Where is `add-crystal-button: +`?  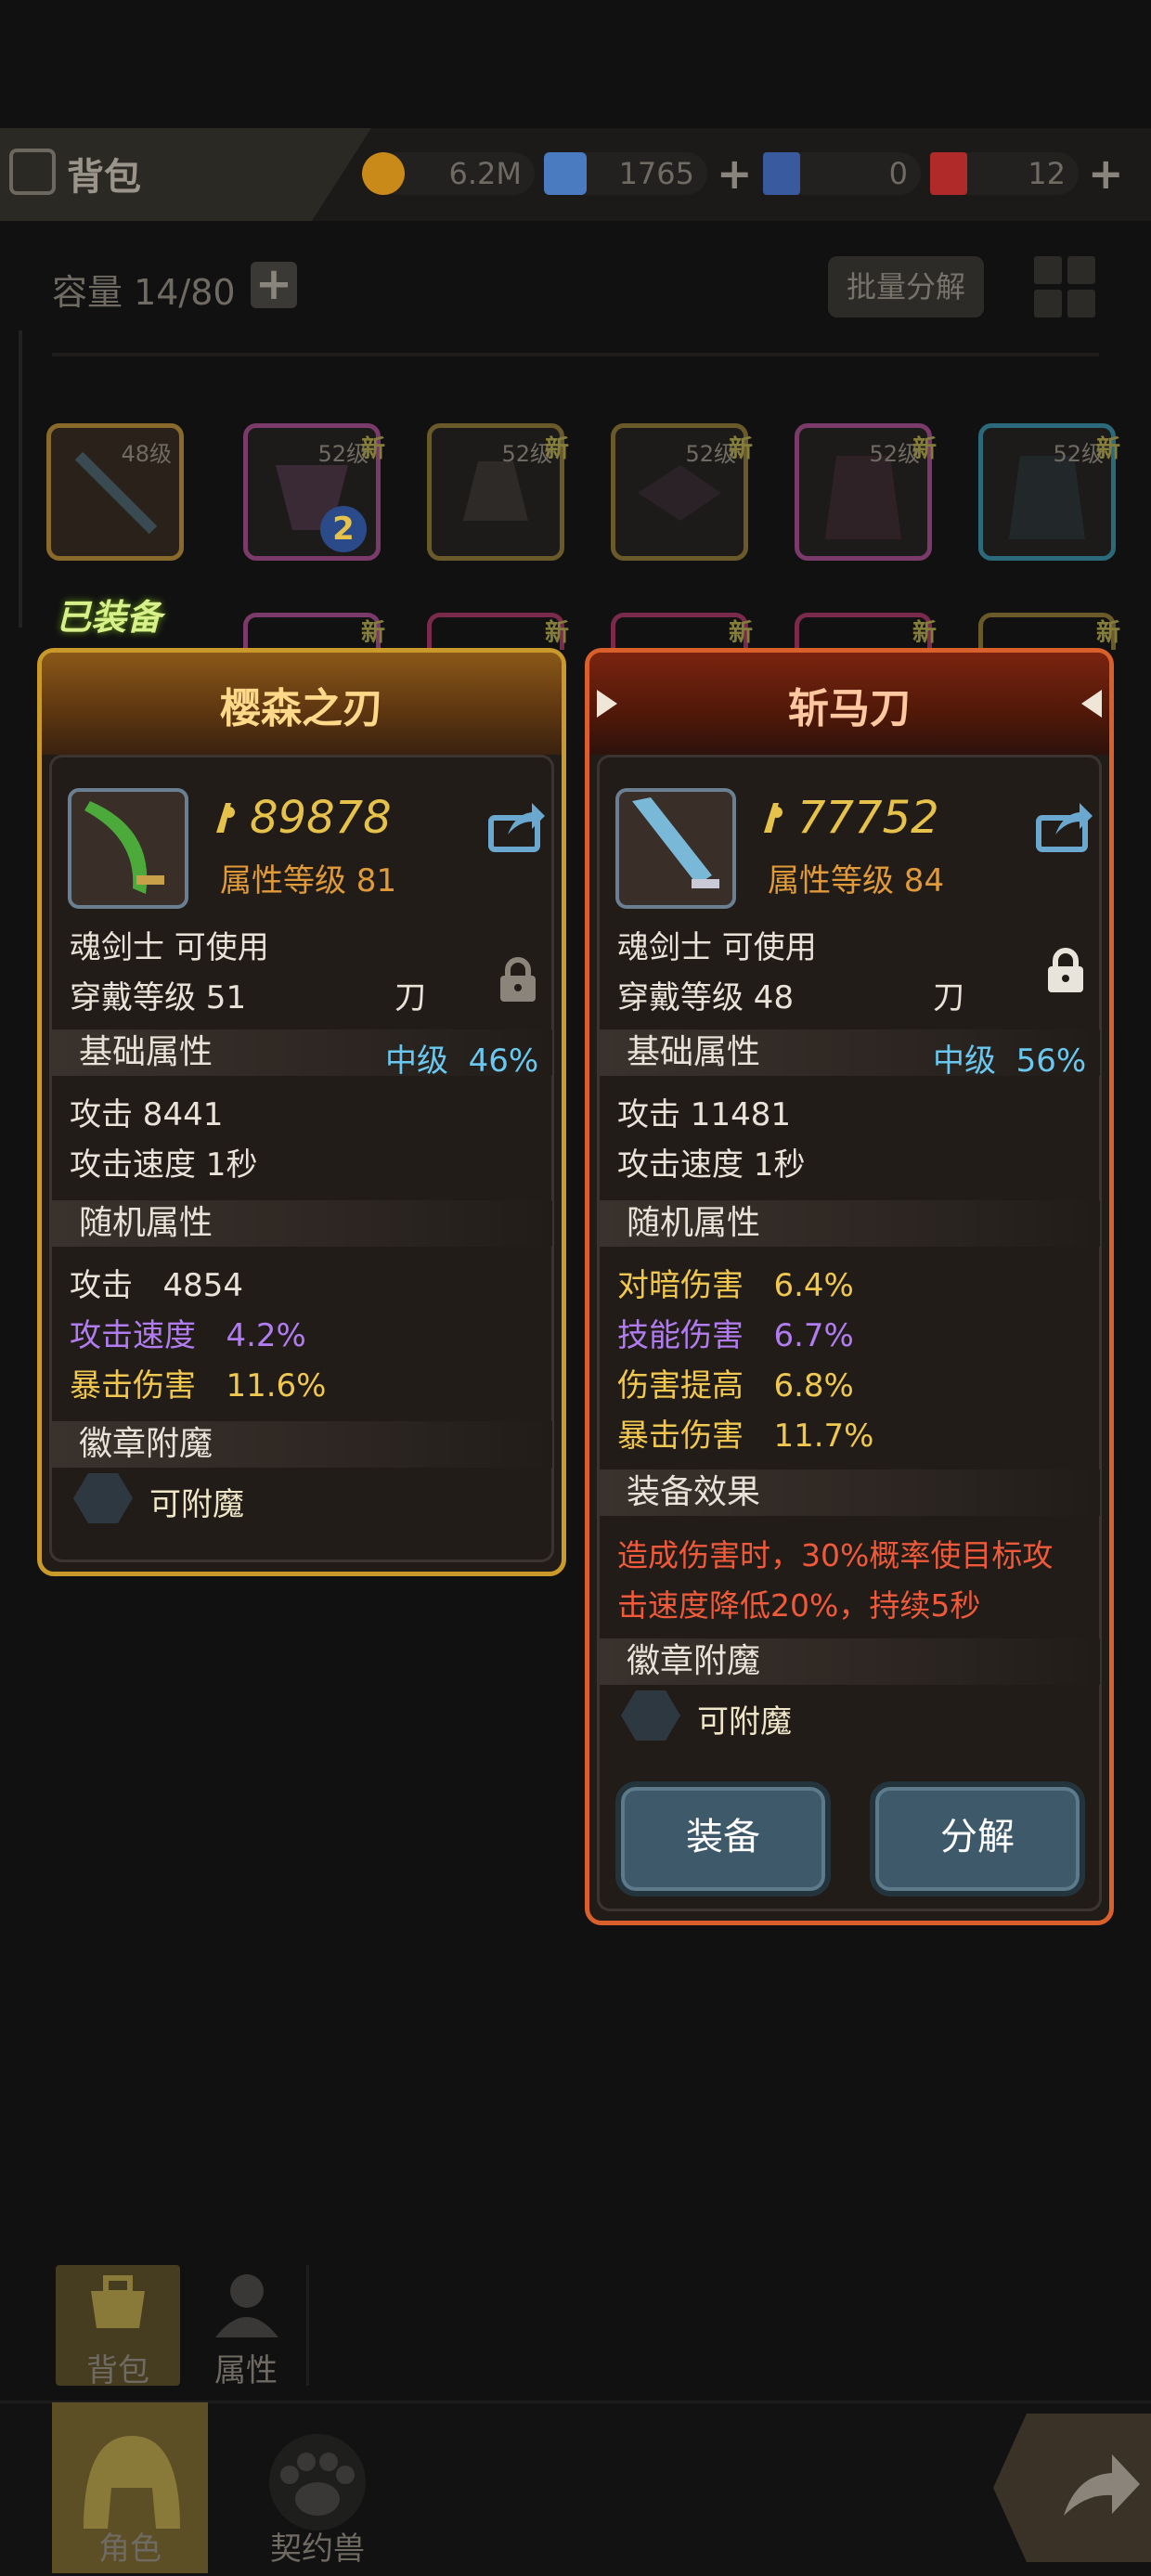
add-crystal-button: + is located at coordinates (735, 173).